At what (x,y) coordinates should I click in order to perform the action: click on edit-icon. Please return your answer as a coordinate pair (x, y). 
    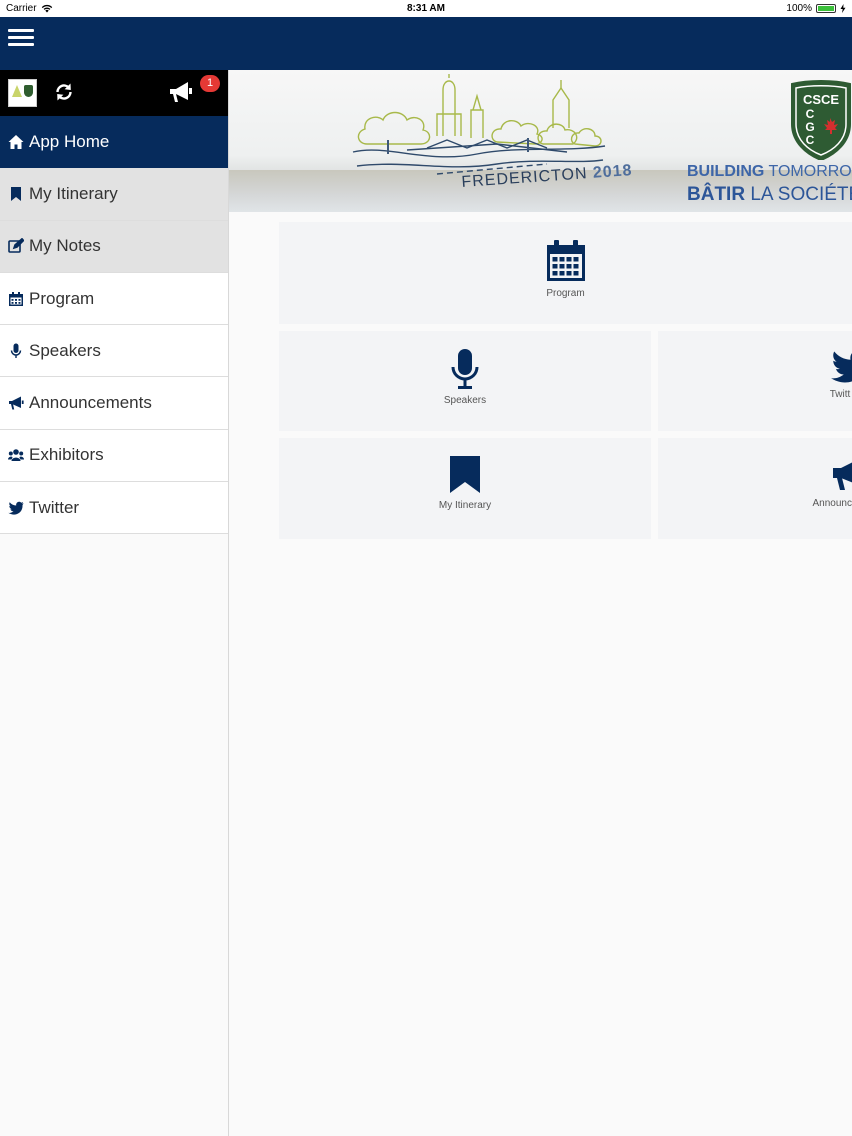
    Looking at the image, I should click on (16, 246).